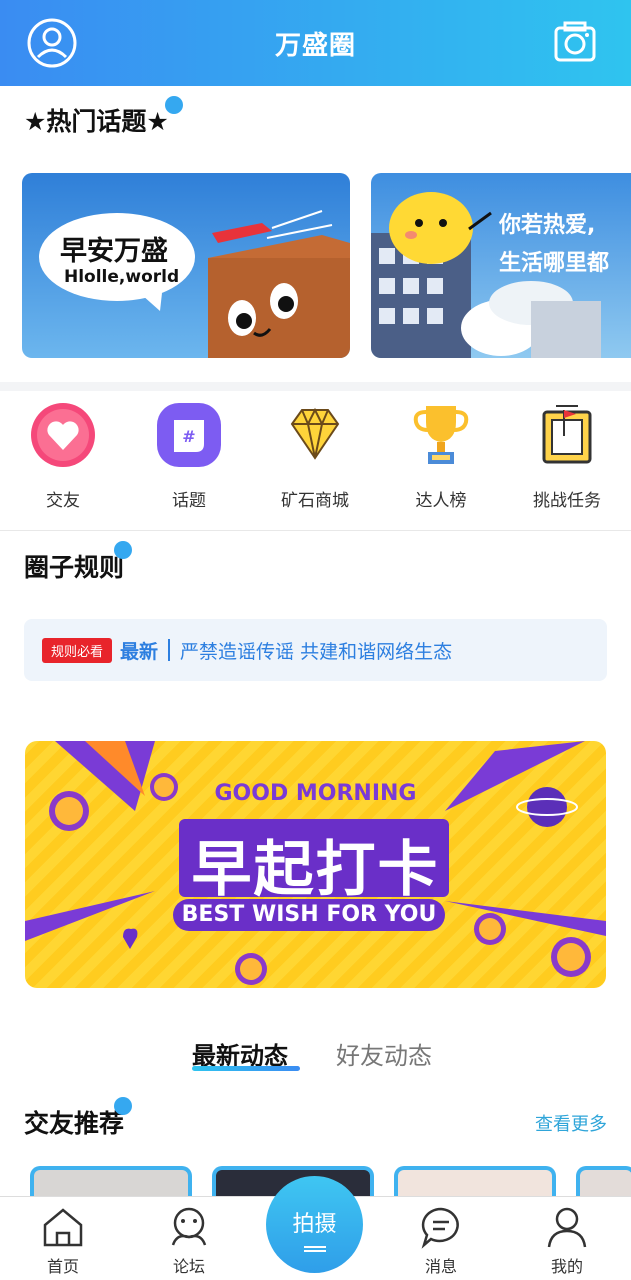  I want to click on rules-latest-label: 最新, so click(139, 651).